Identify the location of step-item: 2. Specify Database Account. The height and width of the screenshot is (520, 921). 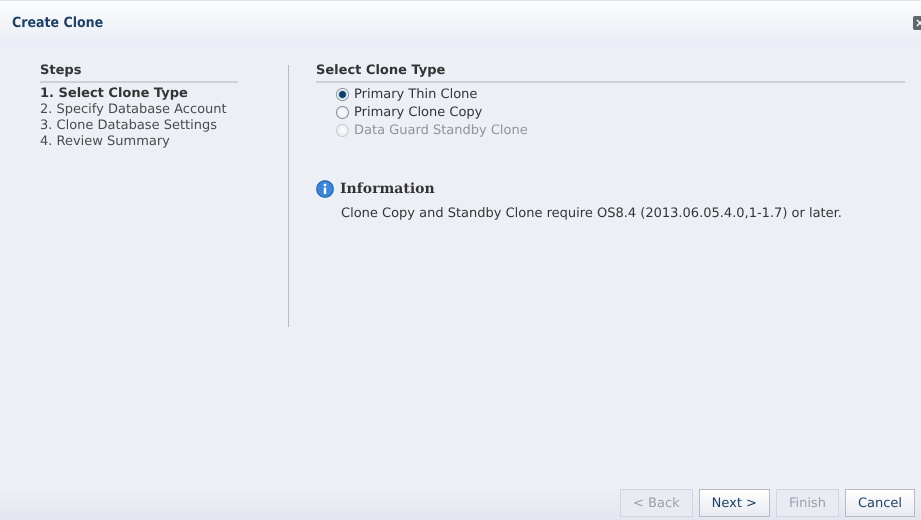
(134, 110).